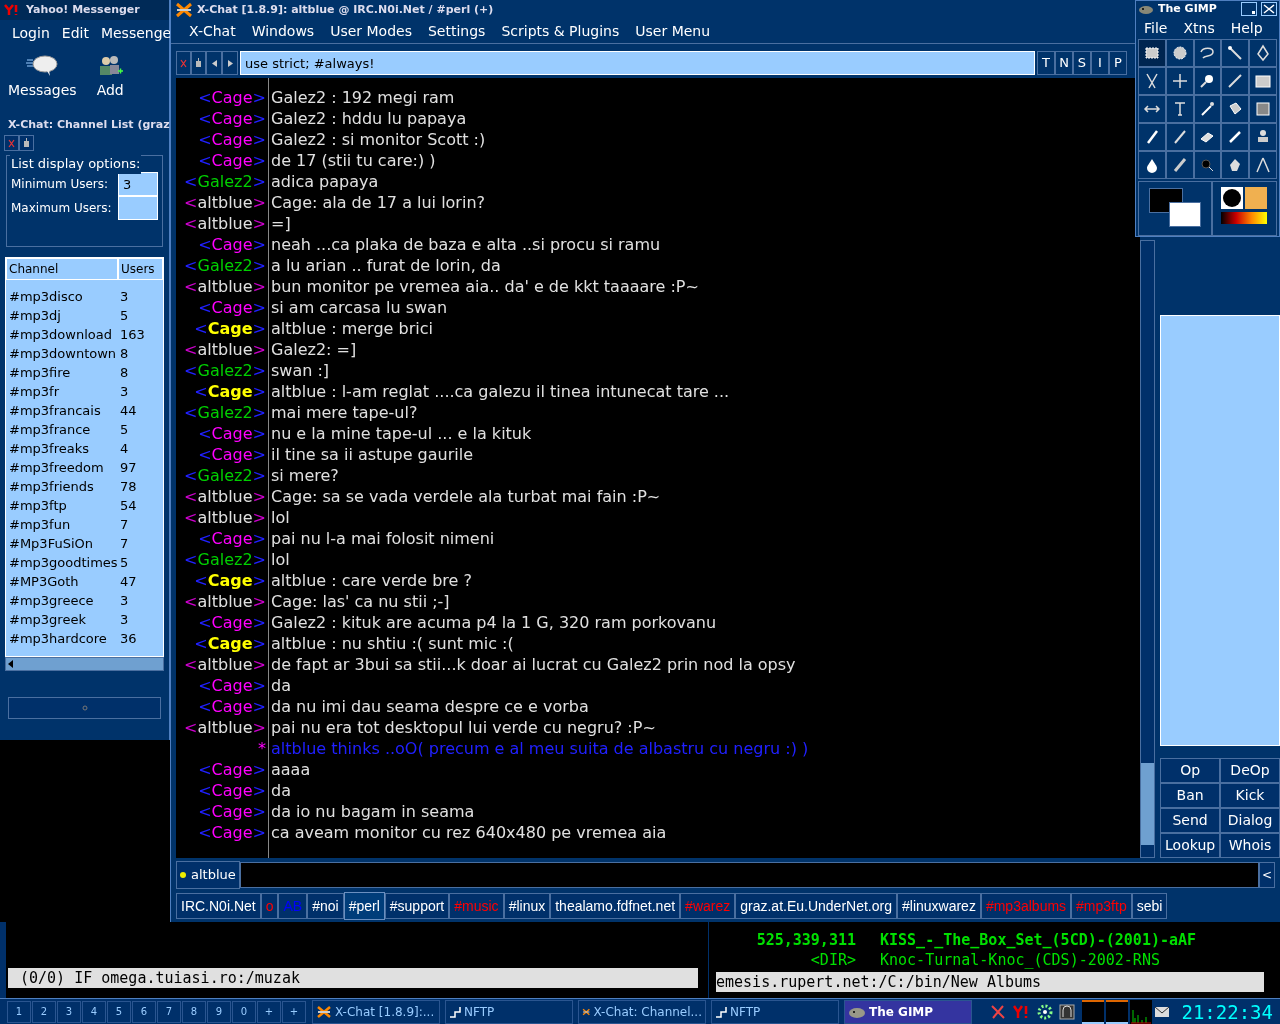 The height and width of the screenshot is (1024, 1280). Describe the element at coordinates (816, 906) in the screenshot. I see `channel-tab: graz.at.Eu.UnderNet.org` at that location.